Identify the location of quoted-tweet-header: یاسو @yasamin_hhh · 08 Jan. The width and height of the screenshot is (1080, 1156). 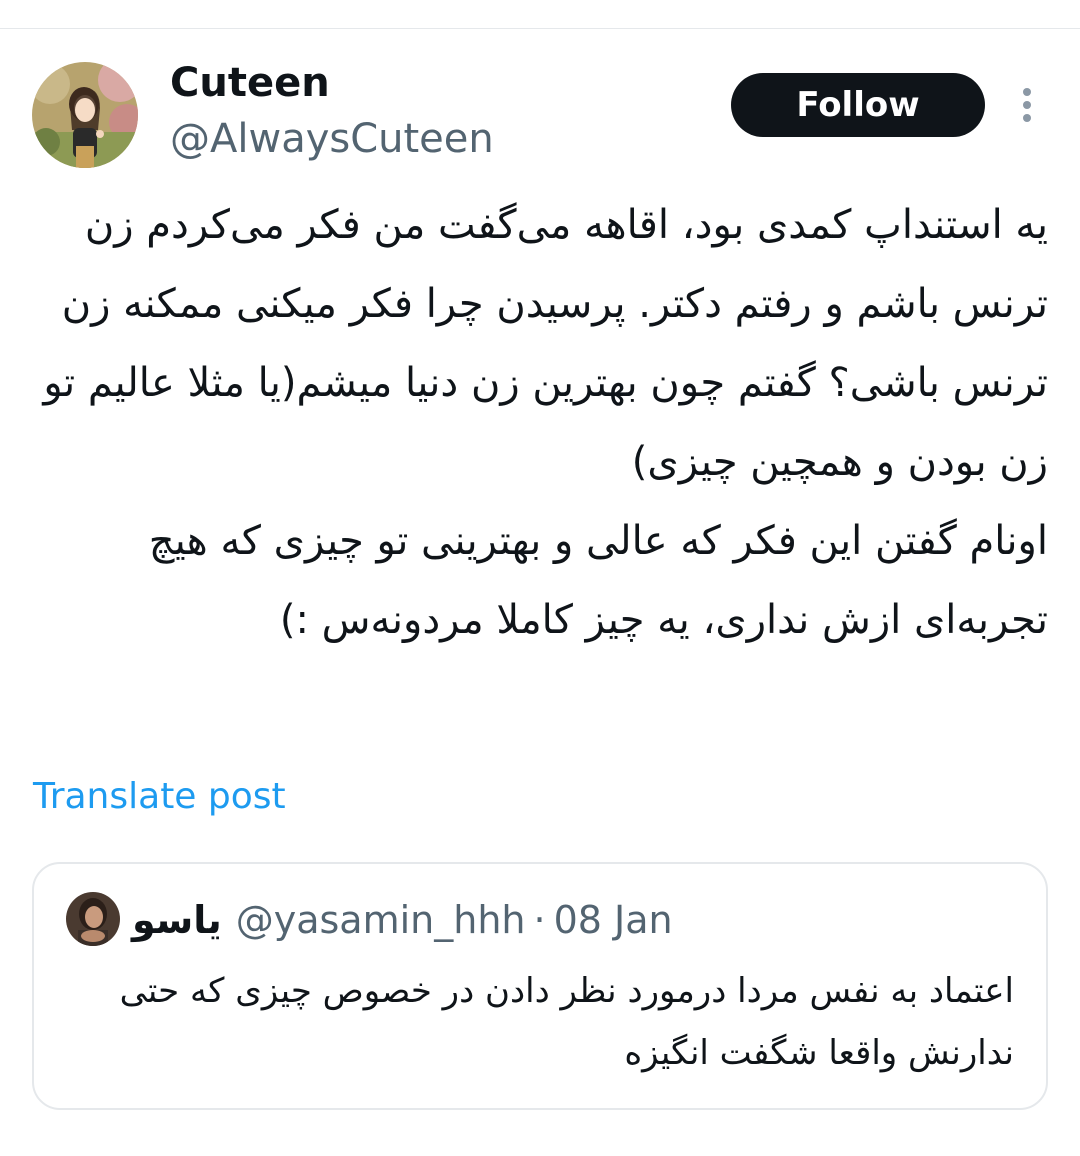
(402, 920).